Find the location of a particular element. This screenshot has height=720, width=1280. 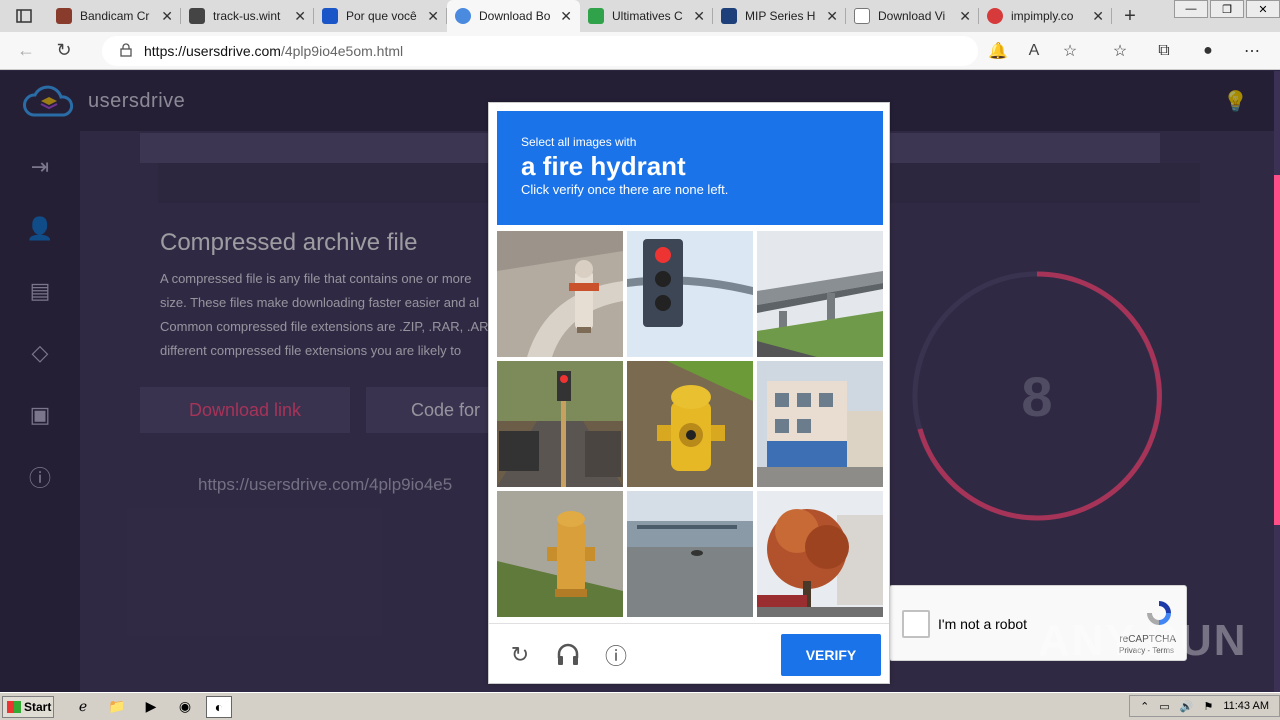

image-tile-hydrant-sidewalk is located at coordinates (560, 294).